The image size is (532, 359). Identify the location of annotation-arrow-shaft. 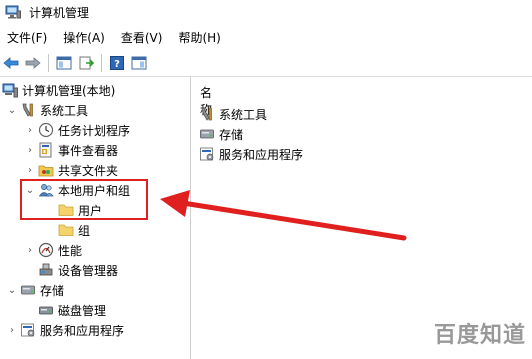
(295, 221).